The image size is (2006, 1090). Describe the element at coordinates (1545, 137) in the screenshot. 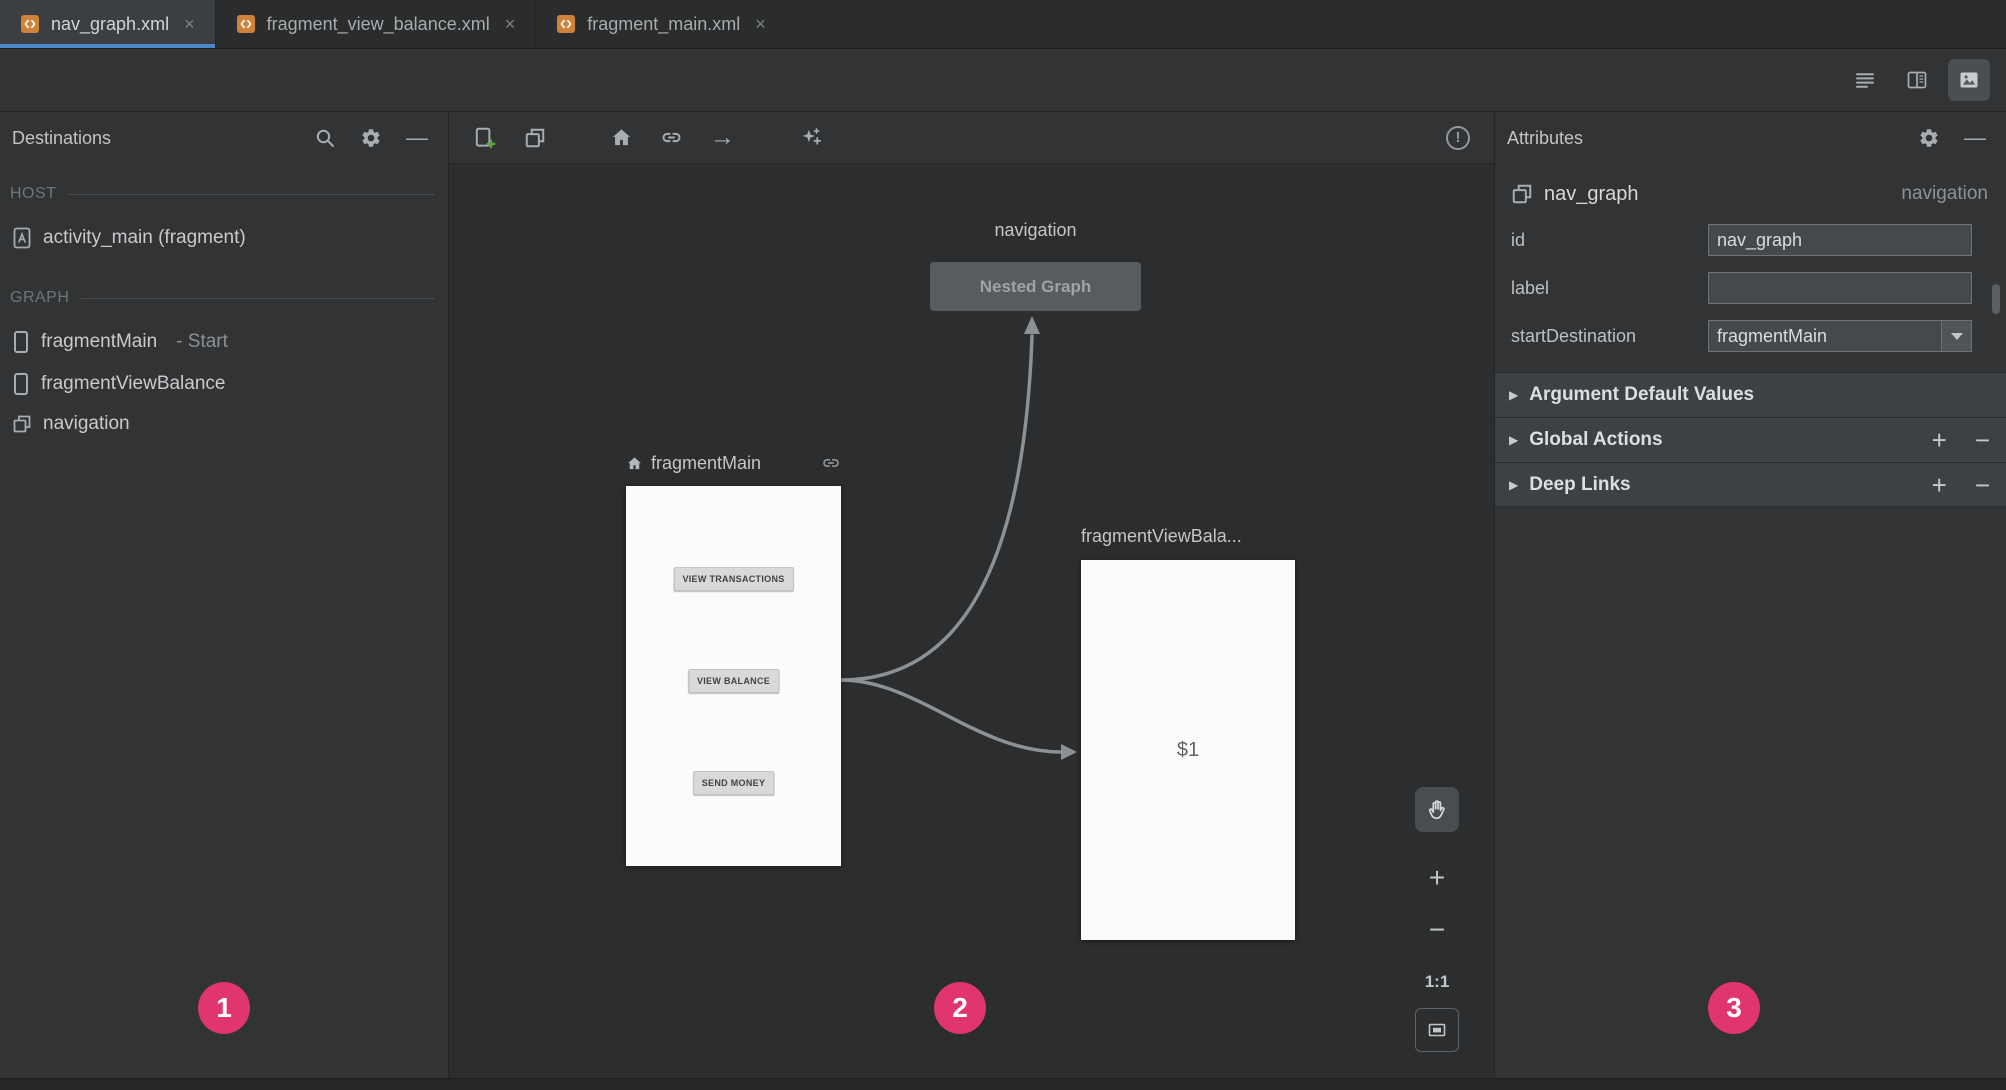

I see `attributes-title: Attributes` at that location.